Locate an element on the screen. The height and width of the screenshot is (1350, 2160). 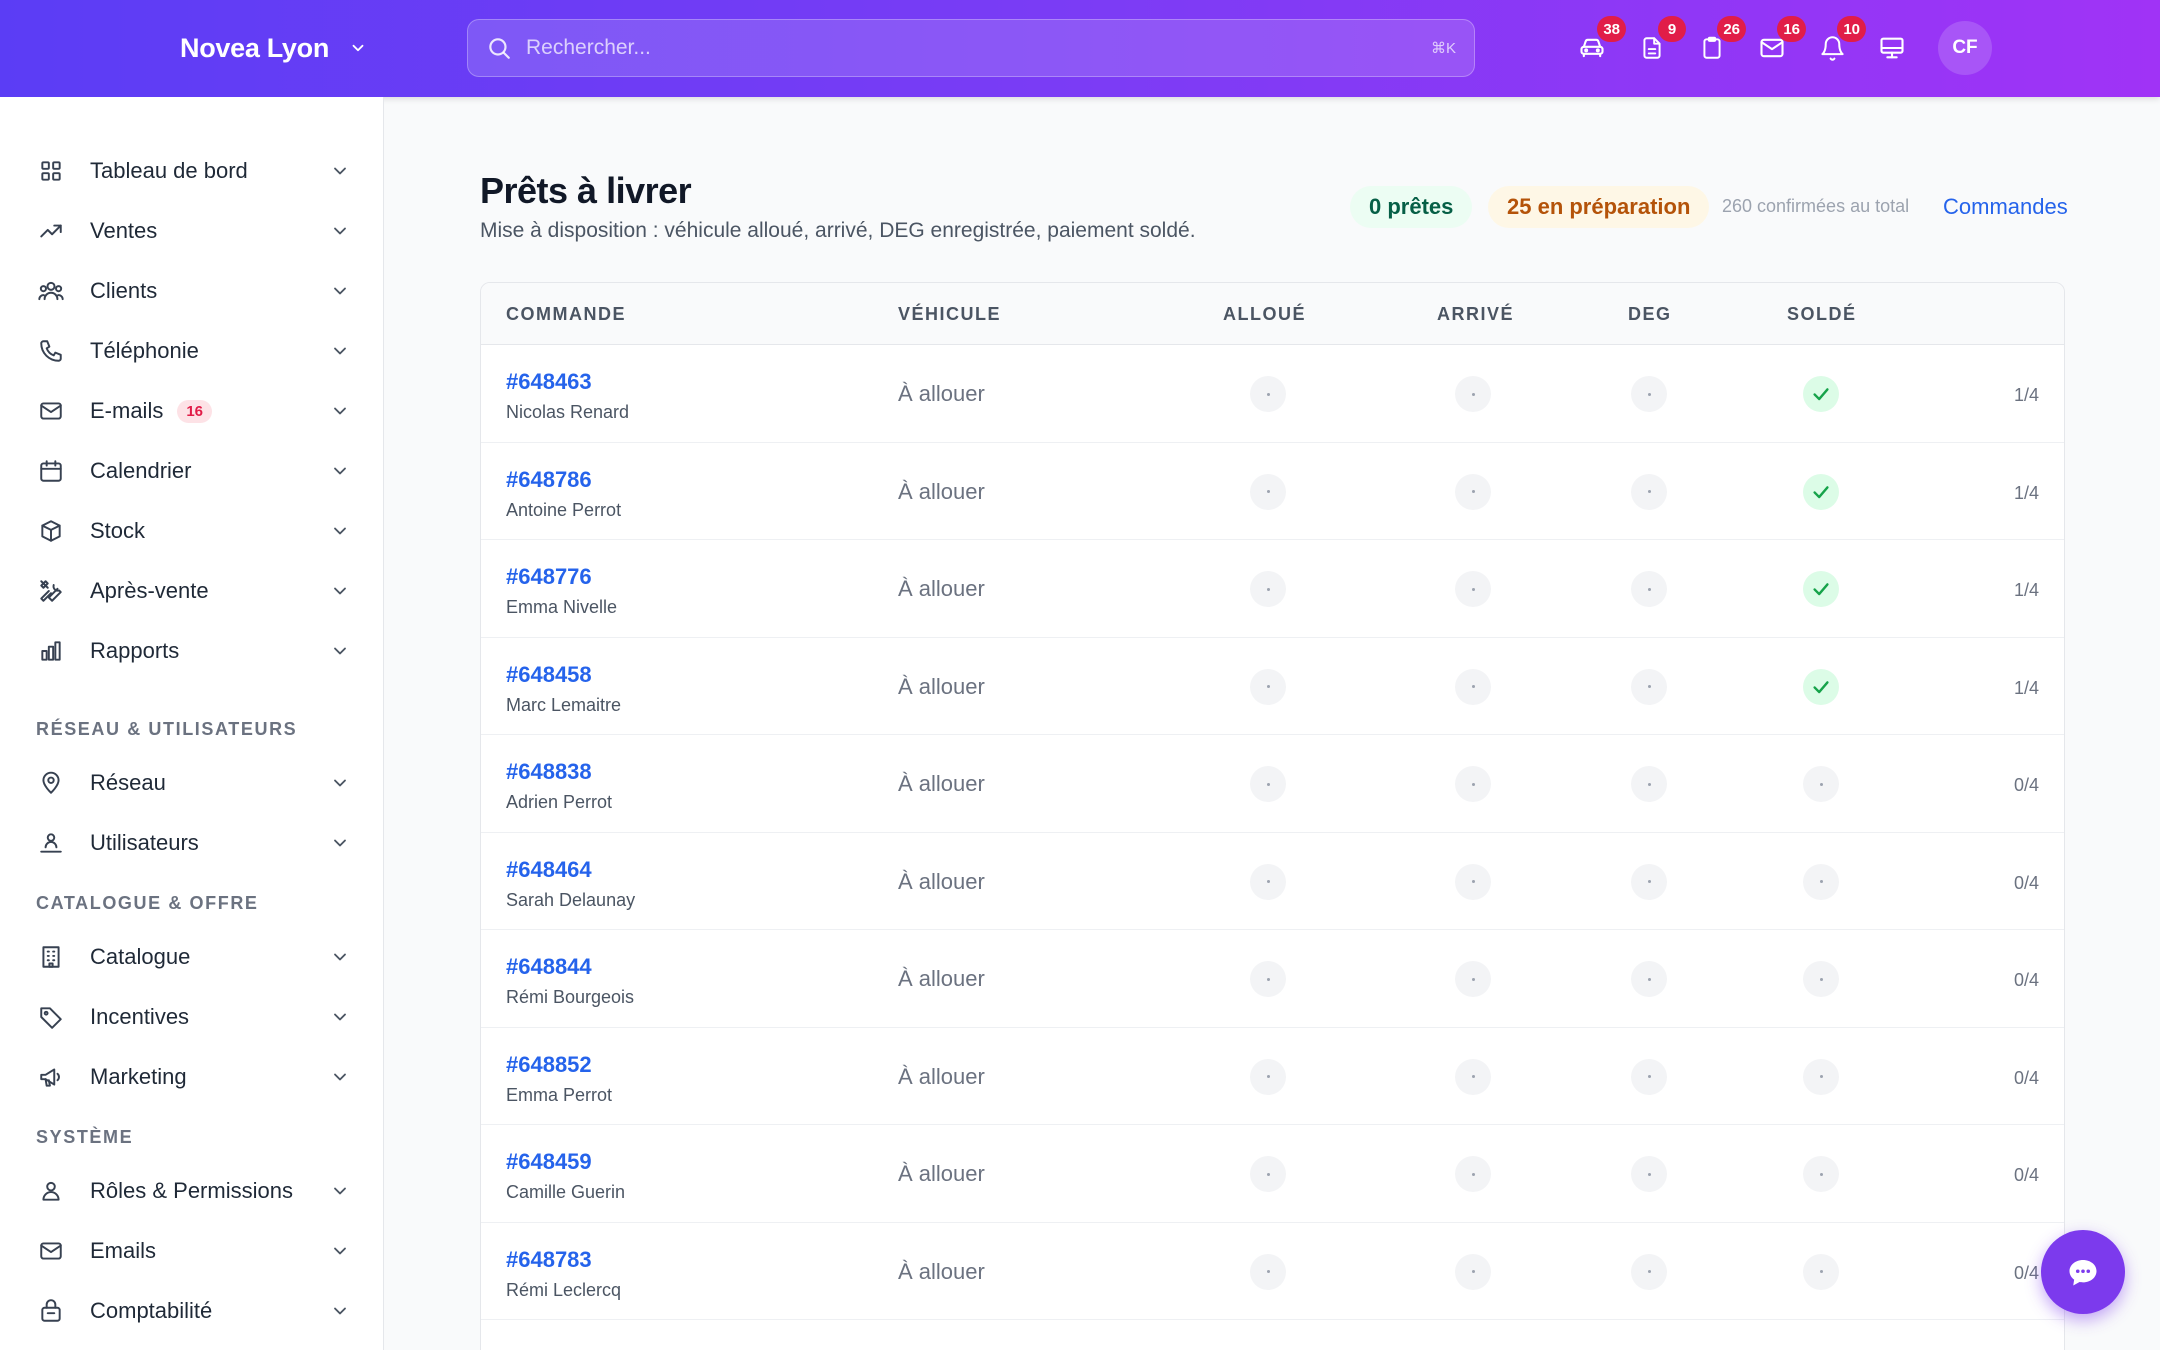
sidebar-item-label: Clients is located at coordinates (124, 290).